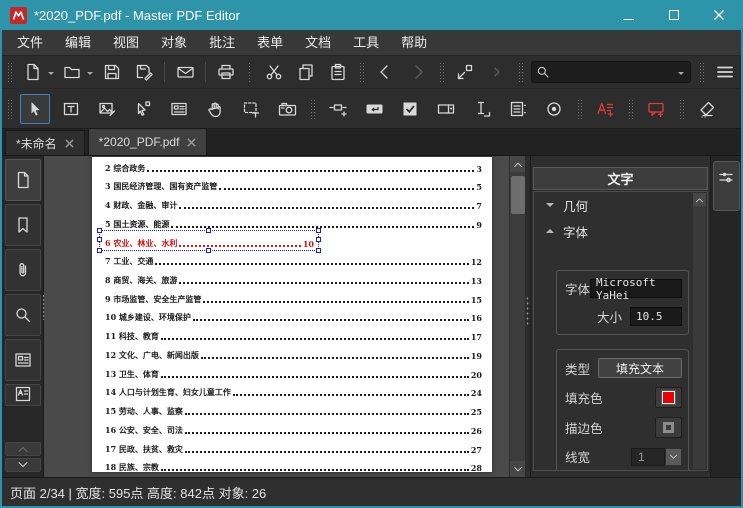 This screenshot has height=508, width=743. What do you see at coordinates (292, 447) in the screenshot?
I see `toc-entry: 17 民政、扶贫、救灾 27` at bounding box center [292, 447].